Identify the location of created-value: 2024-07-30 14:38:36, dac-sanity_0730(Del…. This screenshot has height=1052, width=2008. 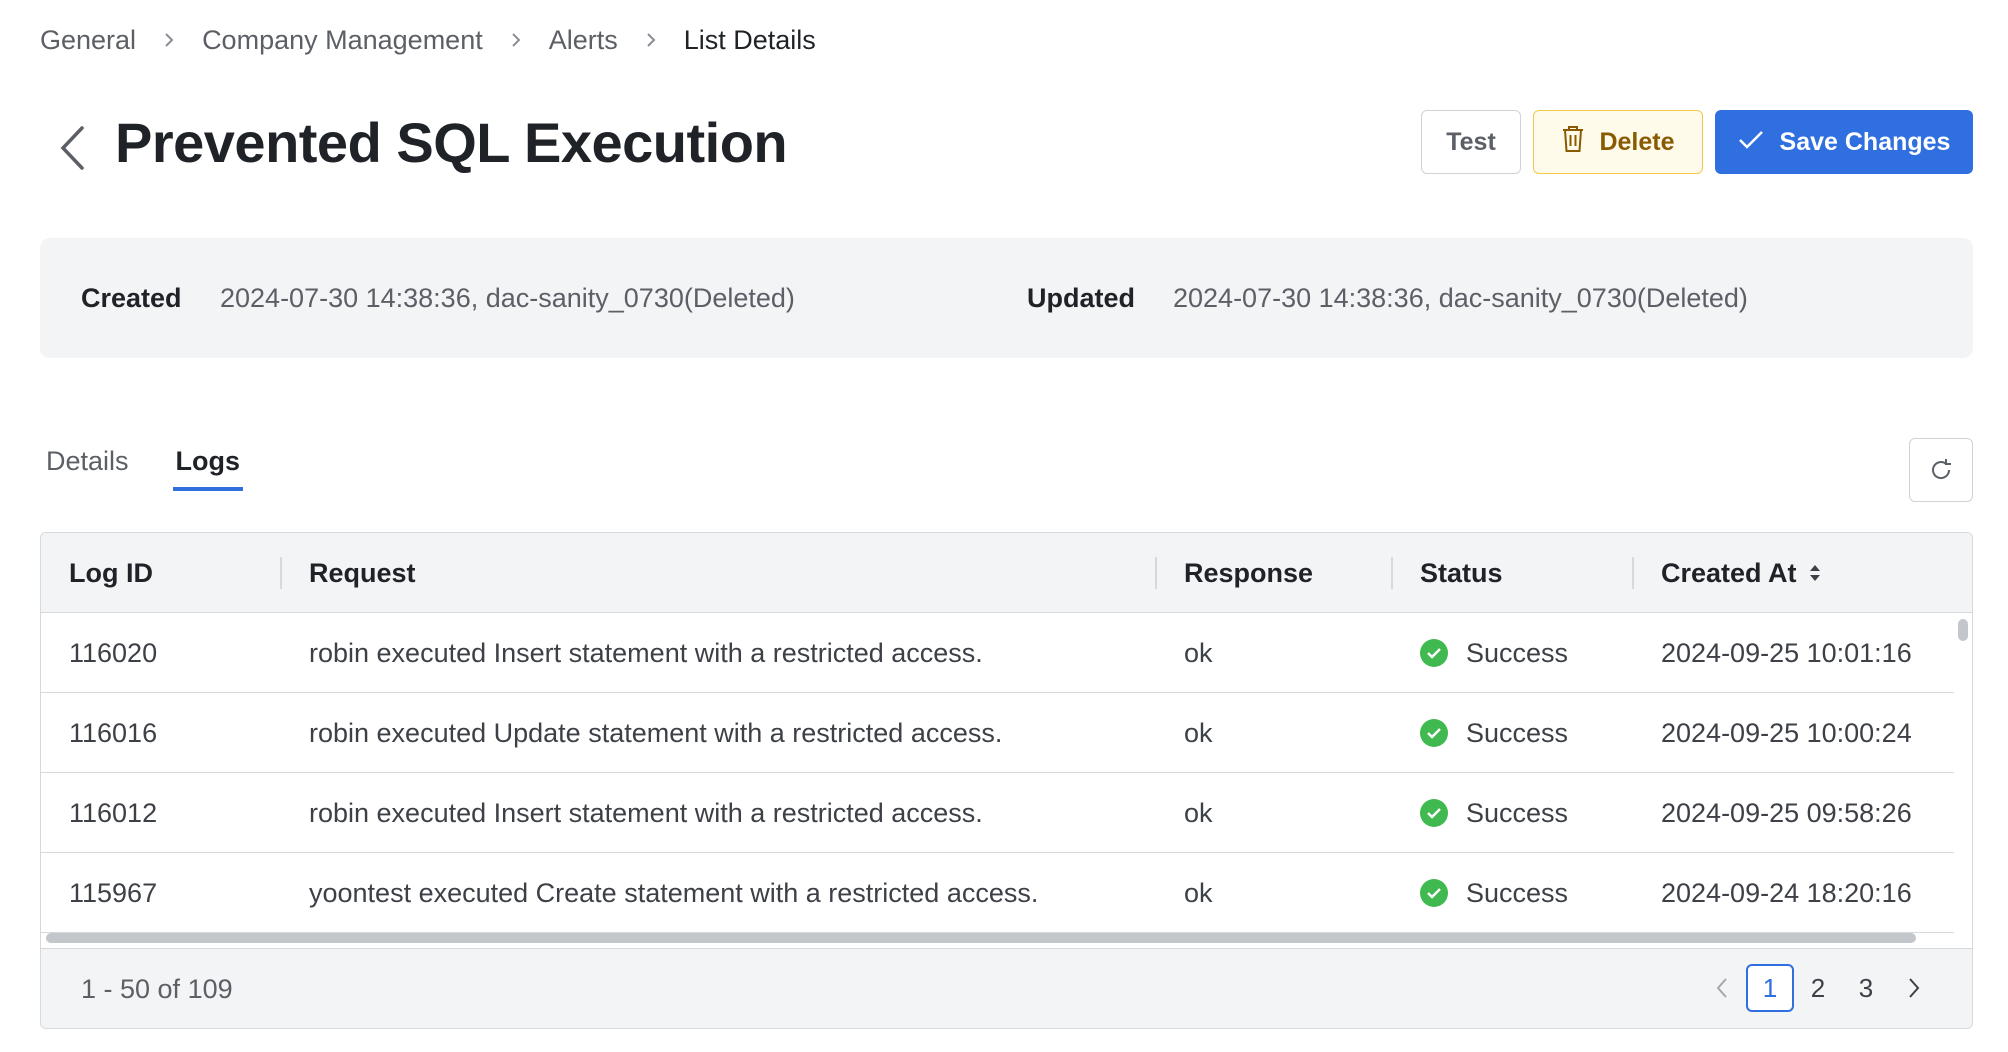
(507, 297).